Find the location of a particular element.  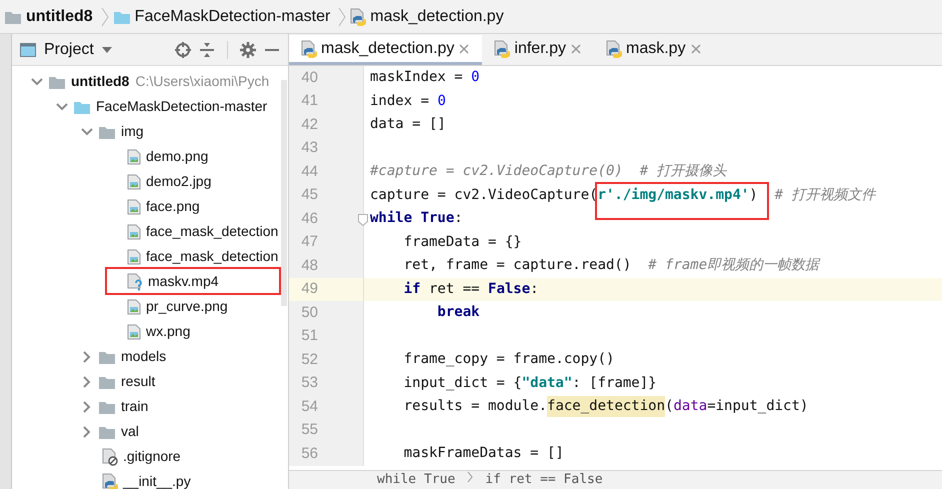

line-number: 53 is located at coordinates (309, 383).